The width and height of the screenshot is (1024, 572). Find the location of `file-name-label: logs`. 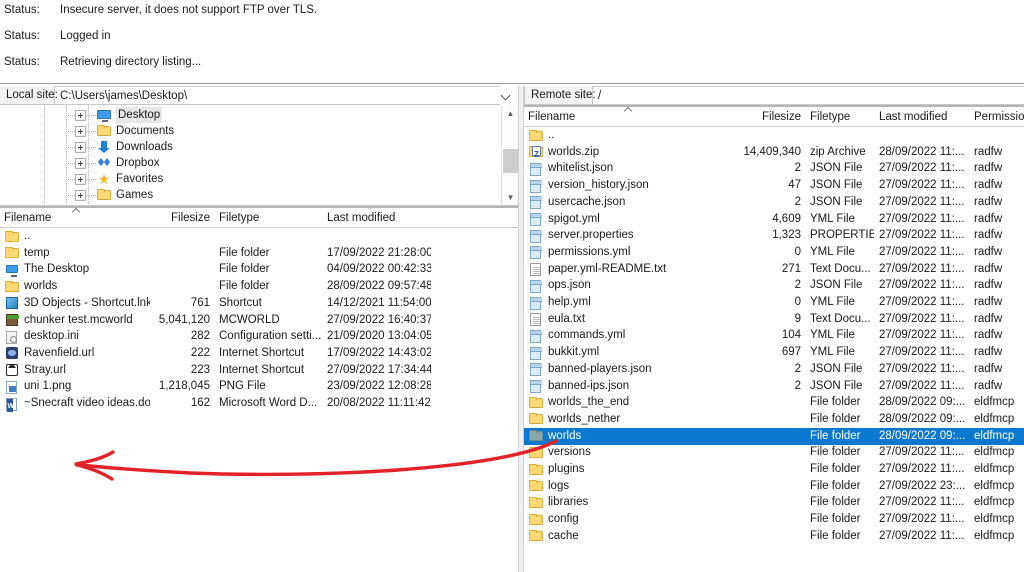

file-name-label: logs is located at coordinates (559, 485).